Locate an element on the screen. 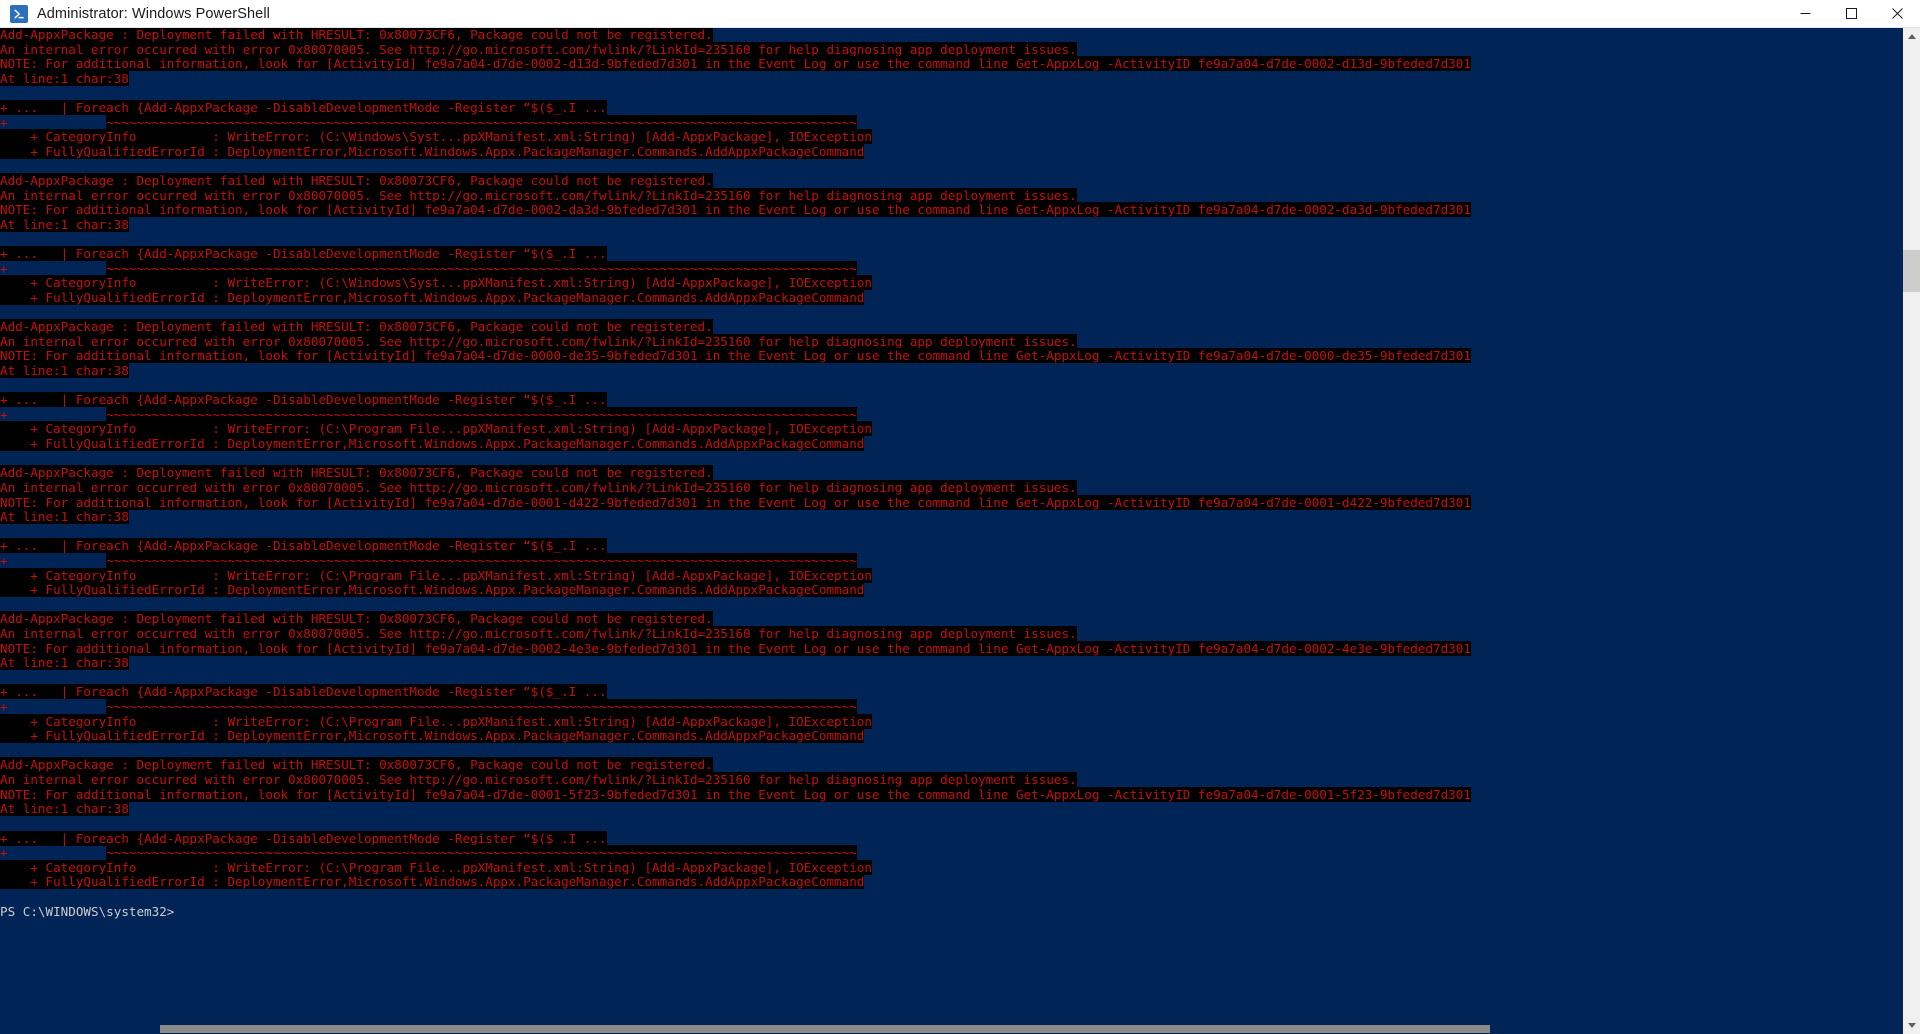 This screenshot has height=1034, width=1920. scroll-up-icon is located at coordinates (1911, 36).